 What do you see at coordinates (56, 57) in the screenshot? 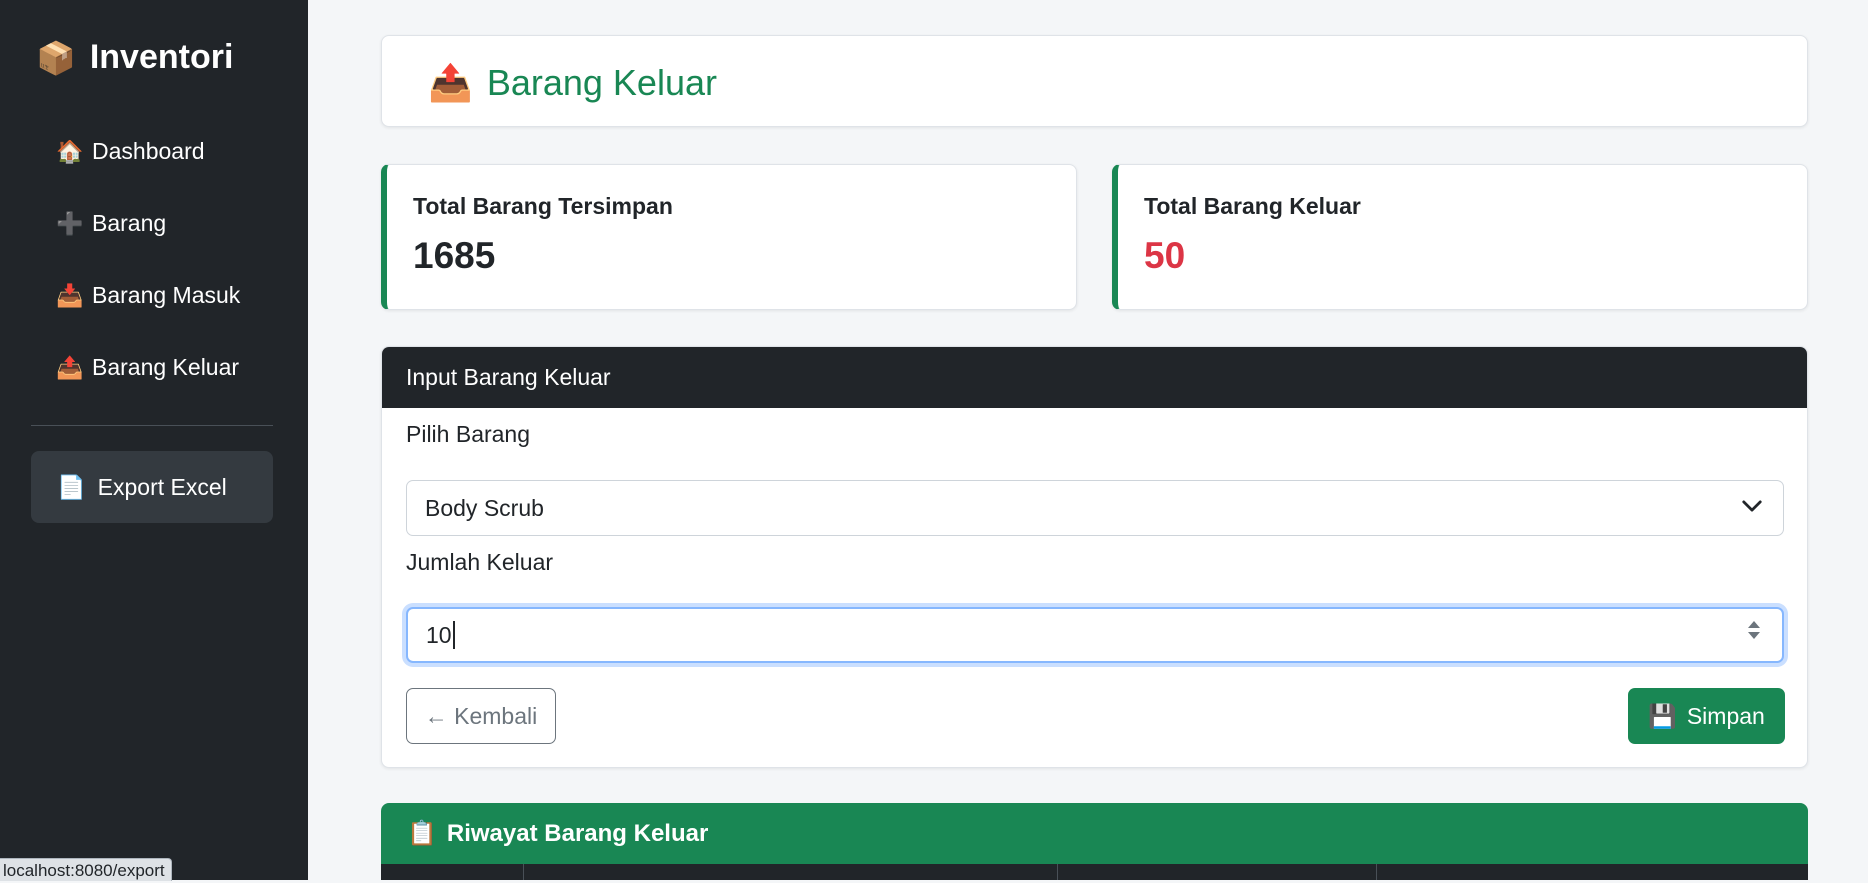
I see `package-icon: 📦` at bounding box center [56, 57].